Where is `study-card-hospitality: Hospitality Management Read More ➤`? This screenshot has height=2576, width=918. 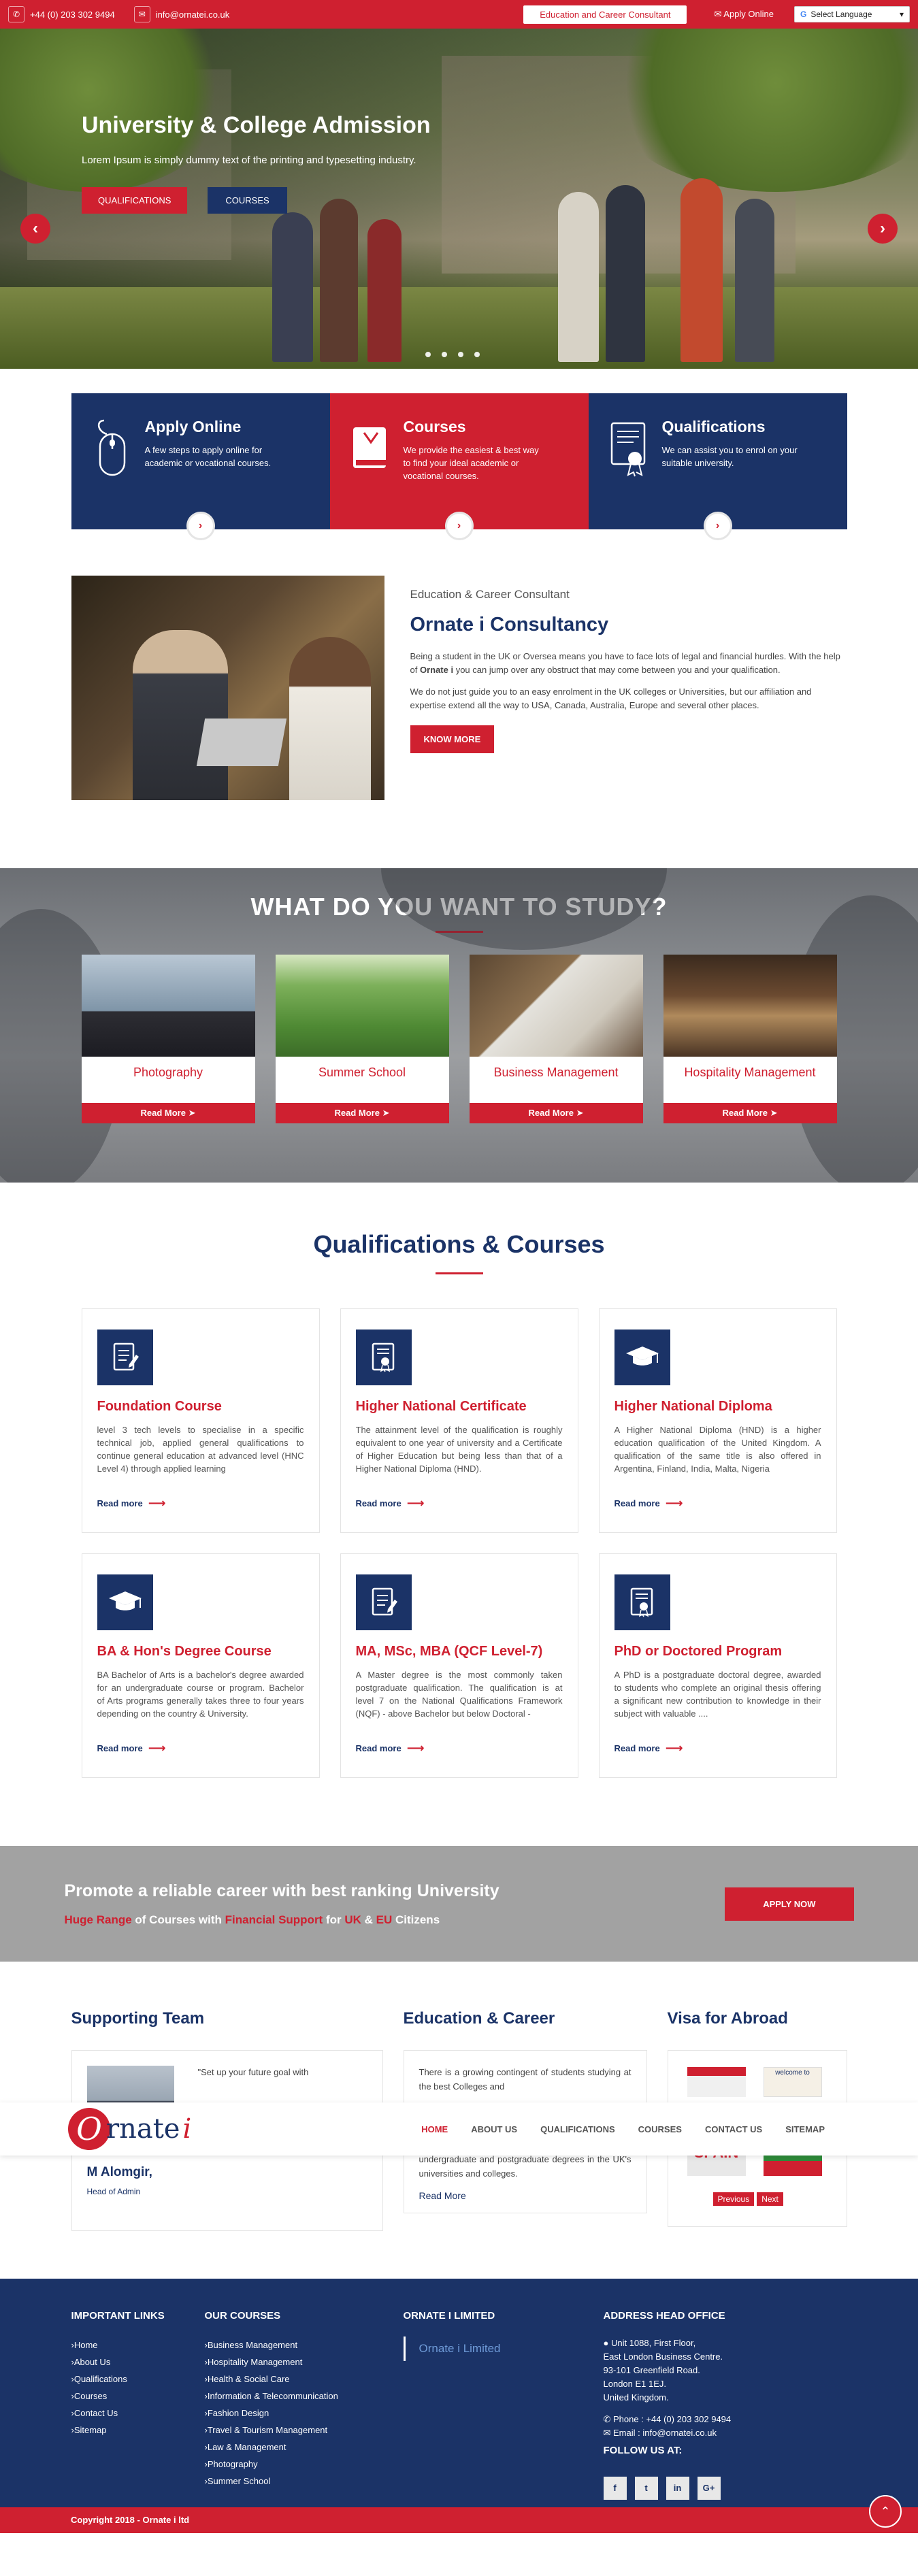
study-card-hospitality: Hospitality Management Read More ➤ is located at coordinates (750, 1039).